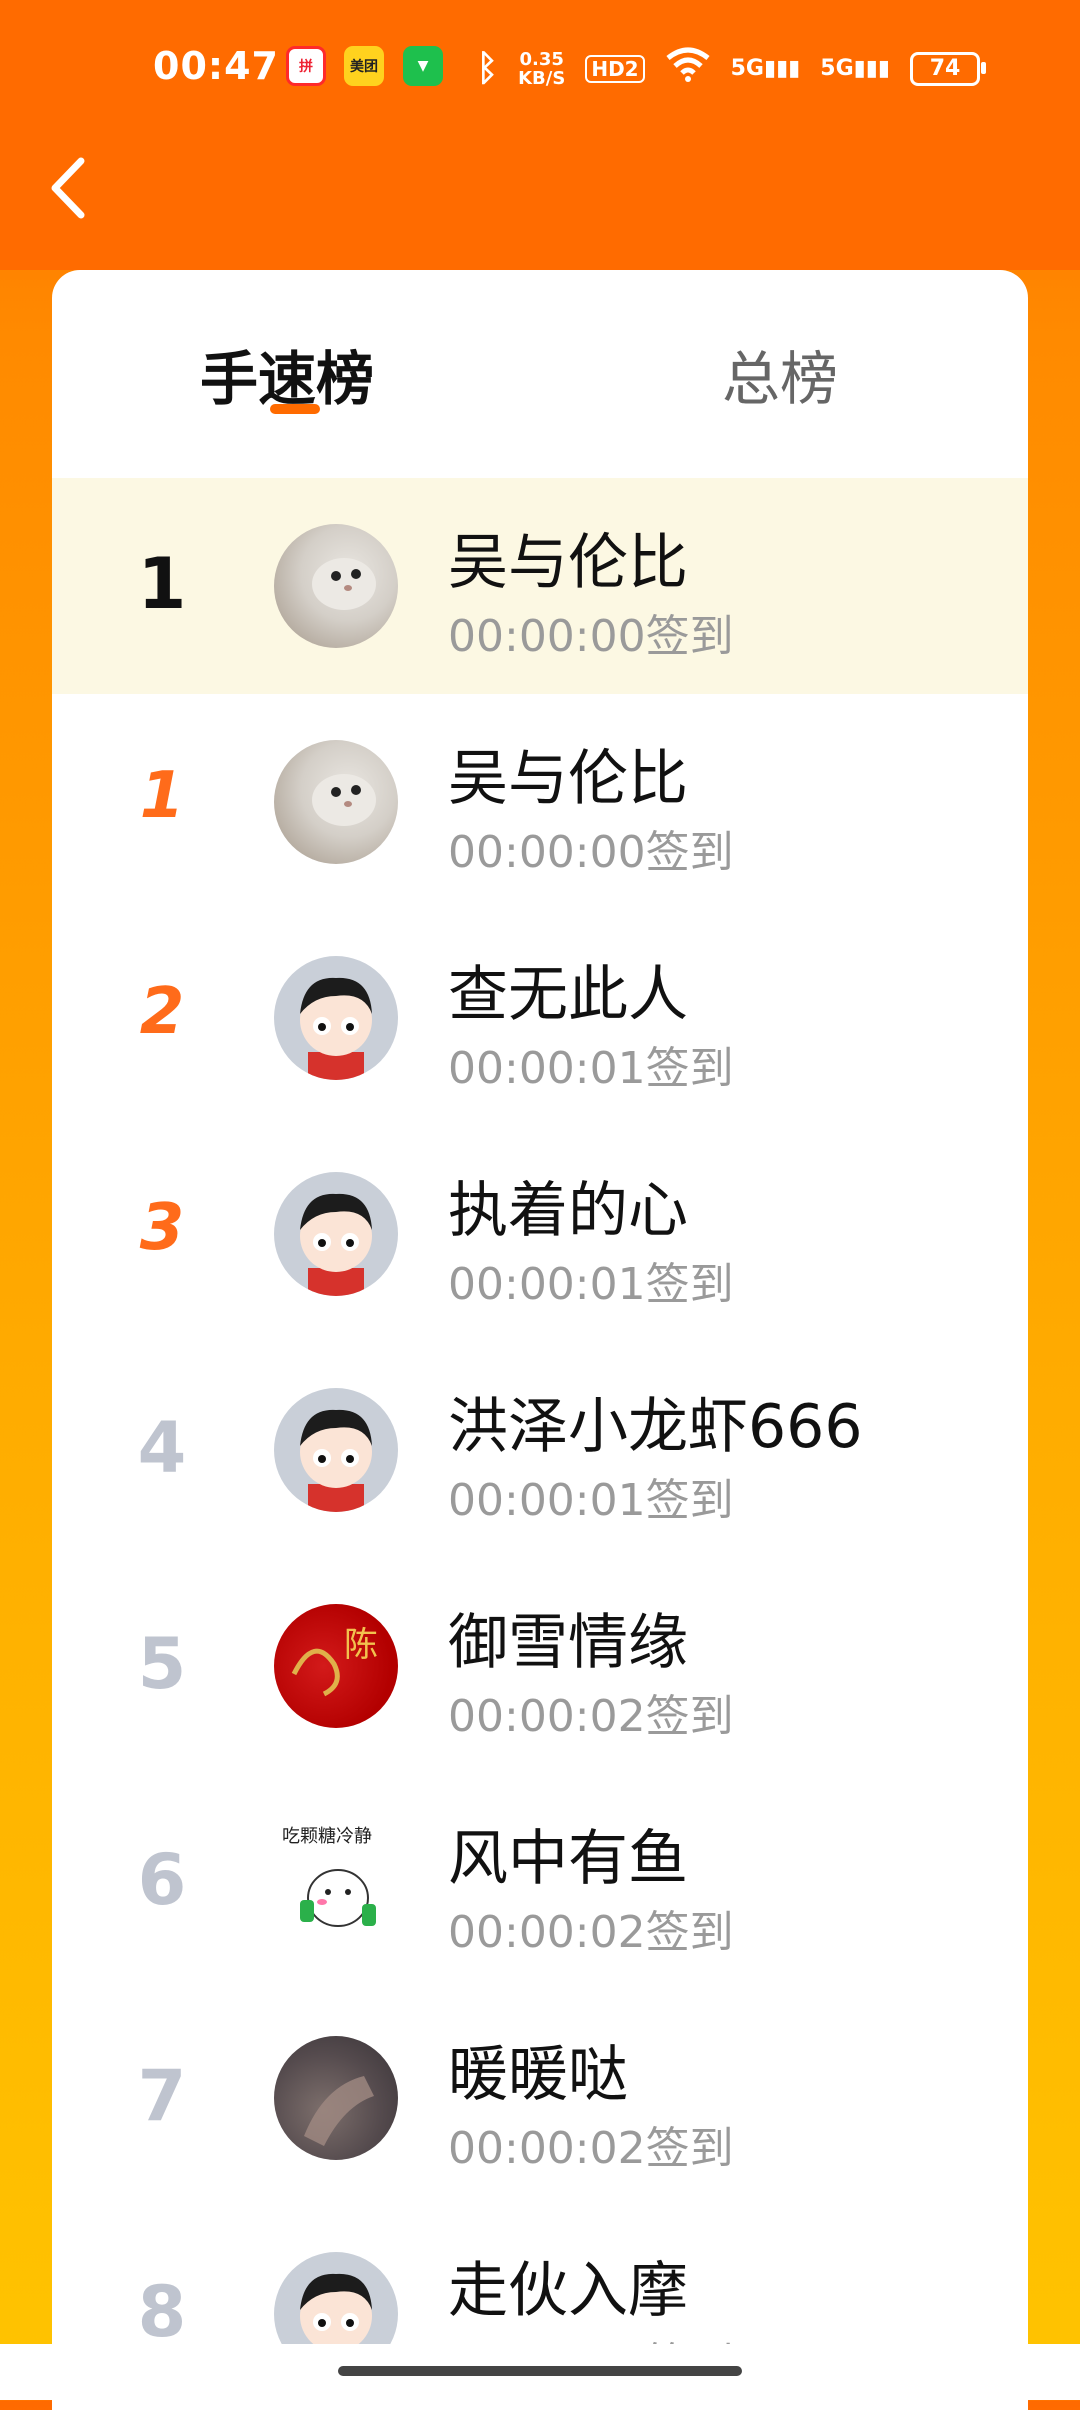  What do you see at coordinates (568, 995) in the screenshot?
I see `user-name: 查无此人` at bounding box center [568, 995].